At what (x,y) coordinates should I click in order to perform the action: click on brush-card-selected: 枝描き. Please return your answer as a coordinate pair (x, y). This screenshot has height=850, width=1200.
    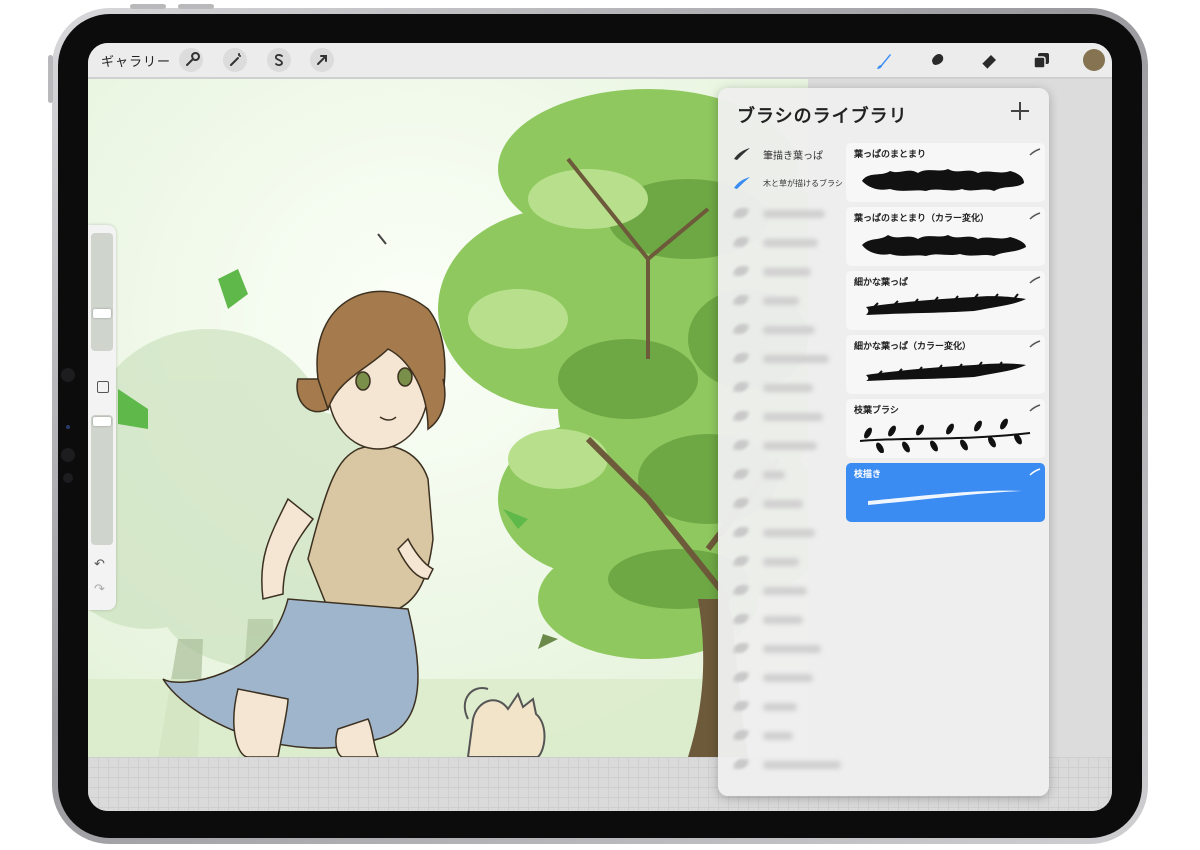
    Looking at the image, I should click on (945, 492).